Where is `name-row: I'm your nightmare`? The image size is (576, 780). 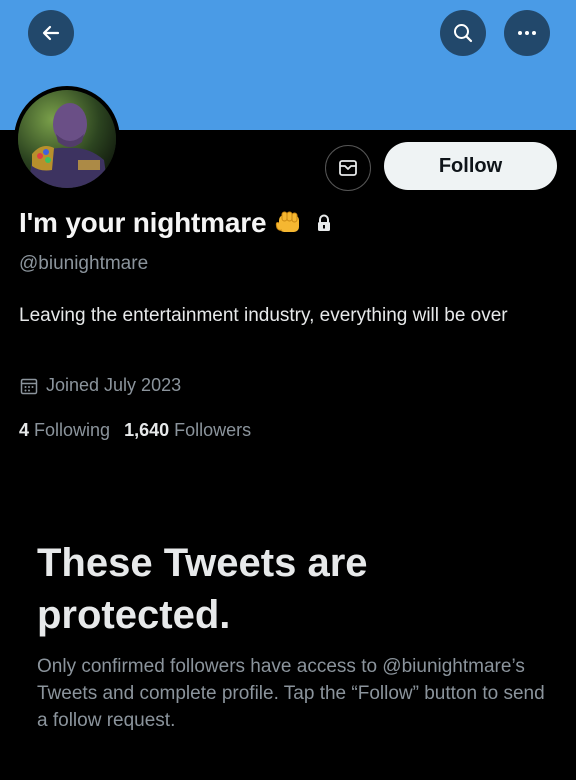 name-row: I'm your nightmare is located at coordinates (175, 223).